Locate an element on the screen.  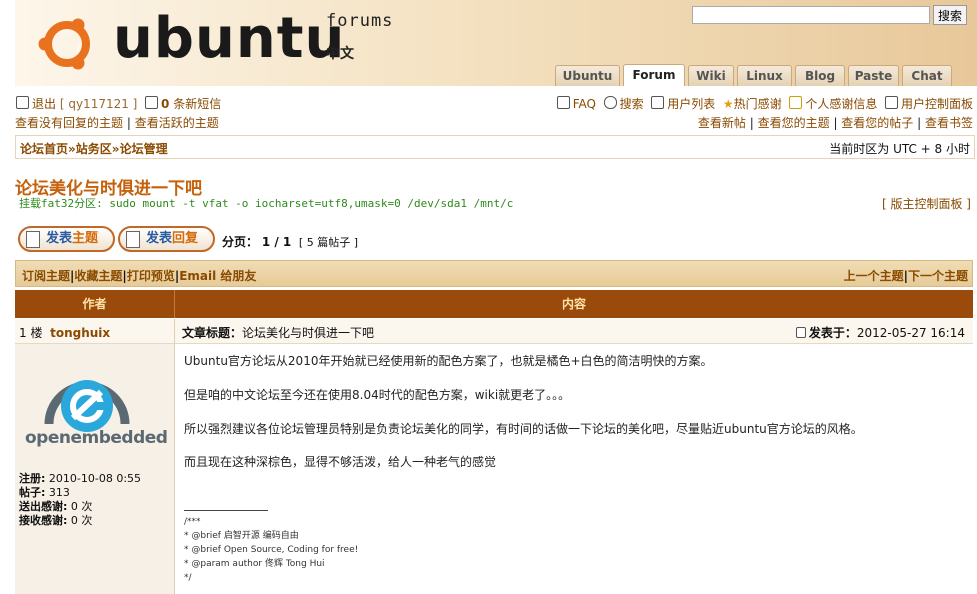
signature-line: */ is located at coordinates (188, 578).